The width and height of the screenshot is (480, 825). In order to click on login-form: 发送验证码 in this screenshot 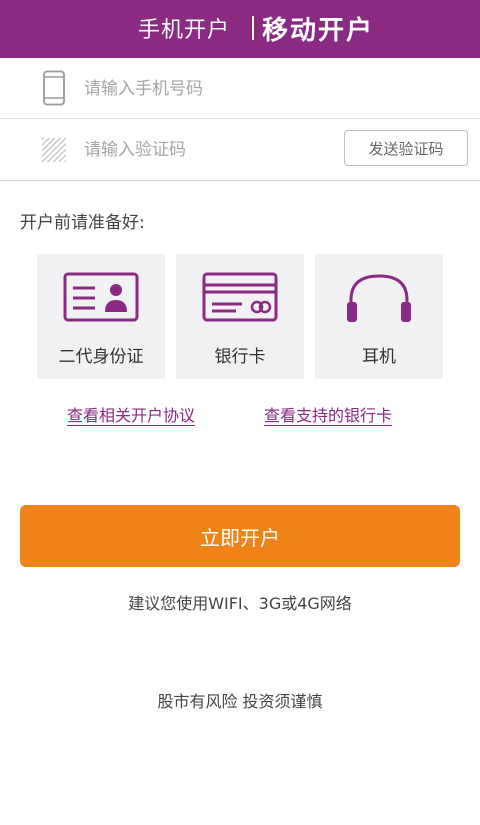, I will do `click(240, 119)`.